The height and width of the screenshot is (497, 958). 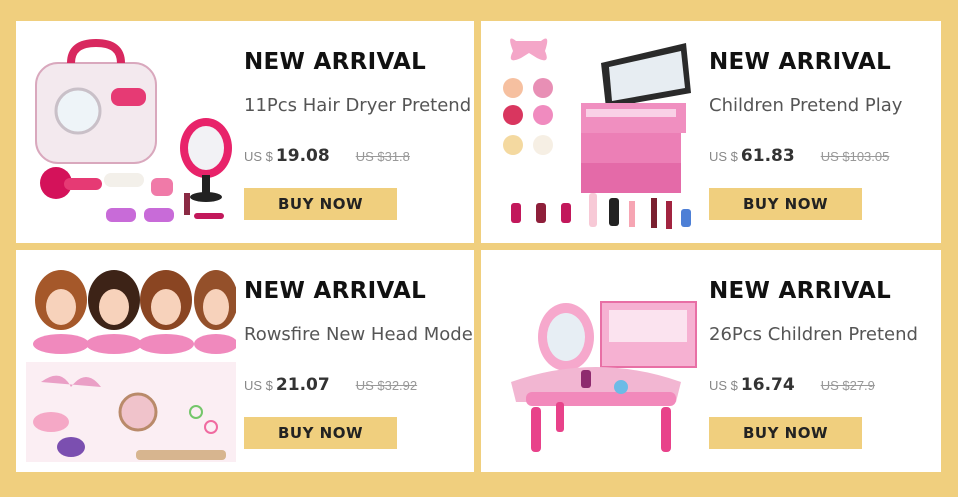 What do you see at coordinates (302, 156) in the screenshot?
I see `sale-price: 19.08` at bounding box center [302, 156].